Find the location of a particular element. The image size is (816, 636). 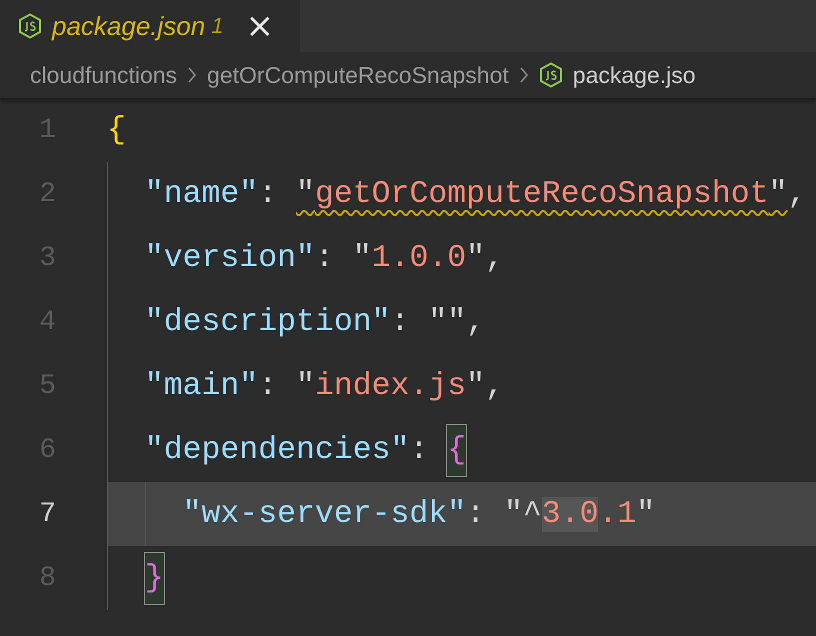

code-line: "name": "getOrComputeRecoSnapshot", is located at coordinates (461, 194).